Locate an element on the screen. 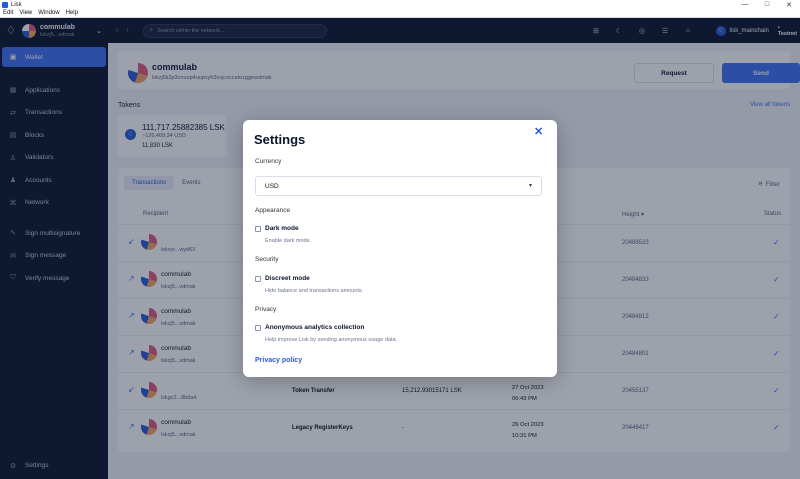 This screenshot has width=800, height=479. security-section-label: Security is located at coordinates (267, 259).